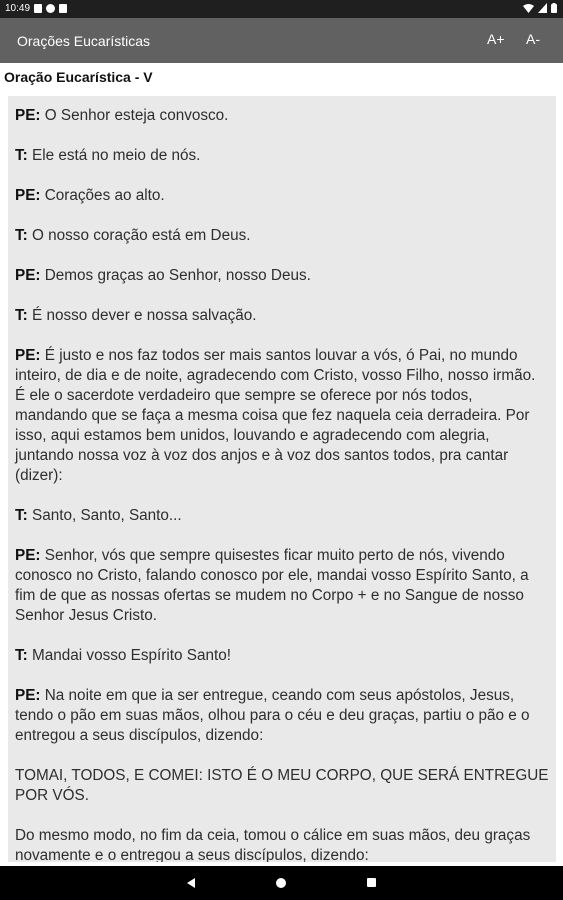  What do you see at coordinates (528, 8) in the screenshot?
I see `wifi-icon` at bounding box center [528, 8].